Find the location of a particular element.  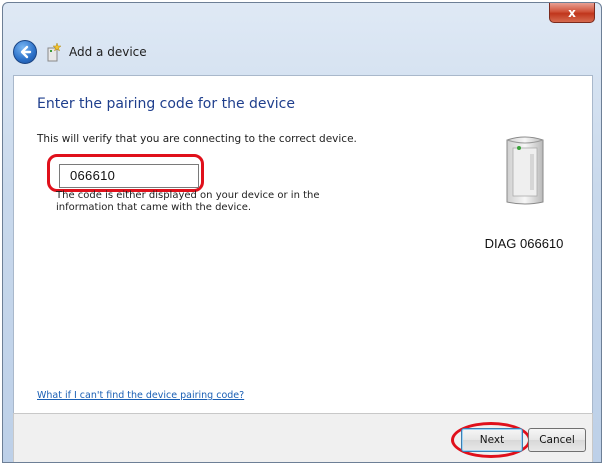

close-icon: x is located at coordinates (572, 12).